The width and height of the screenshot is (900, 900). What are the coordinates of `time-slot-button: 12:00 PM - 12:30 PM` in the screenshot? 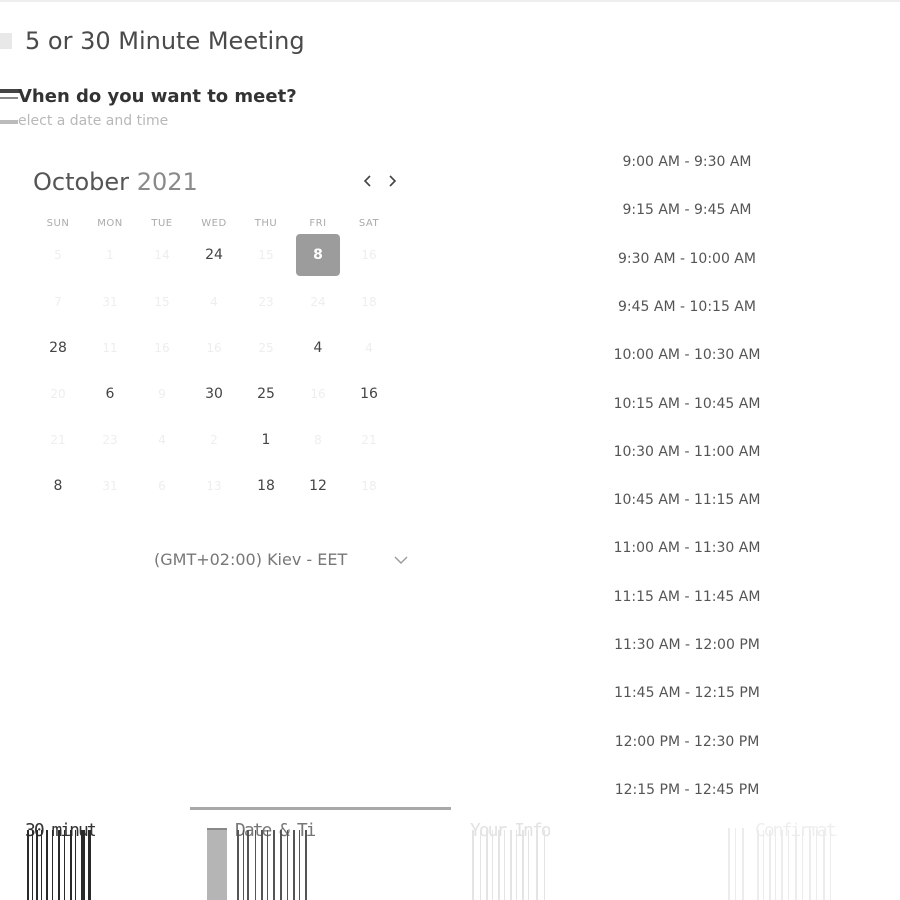 It's located at (687, 742).